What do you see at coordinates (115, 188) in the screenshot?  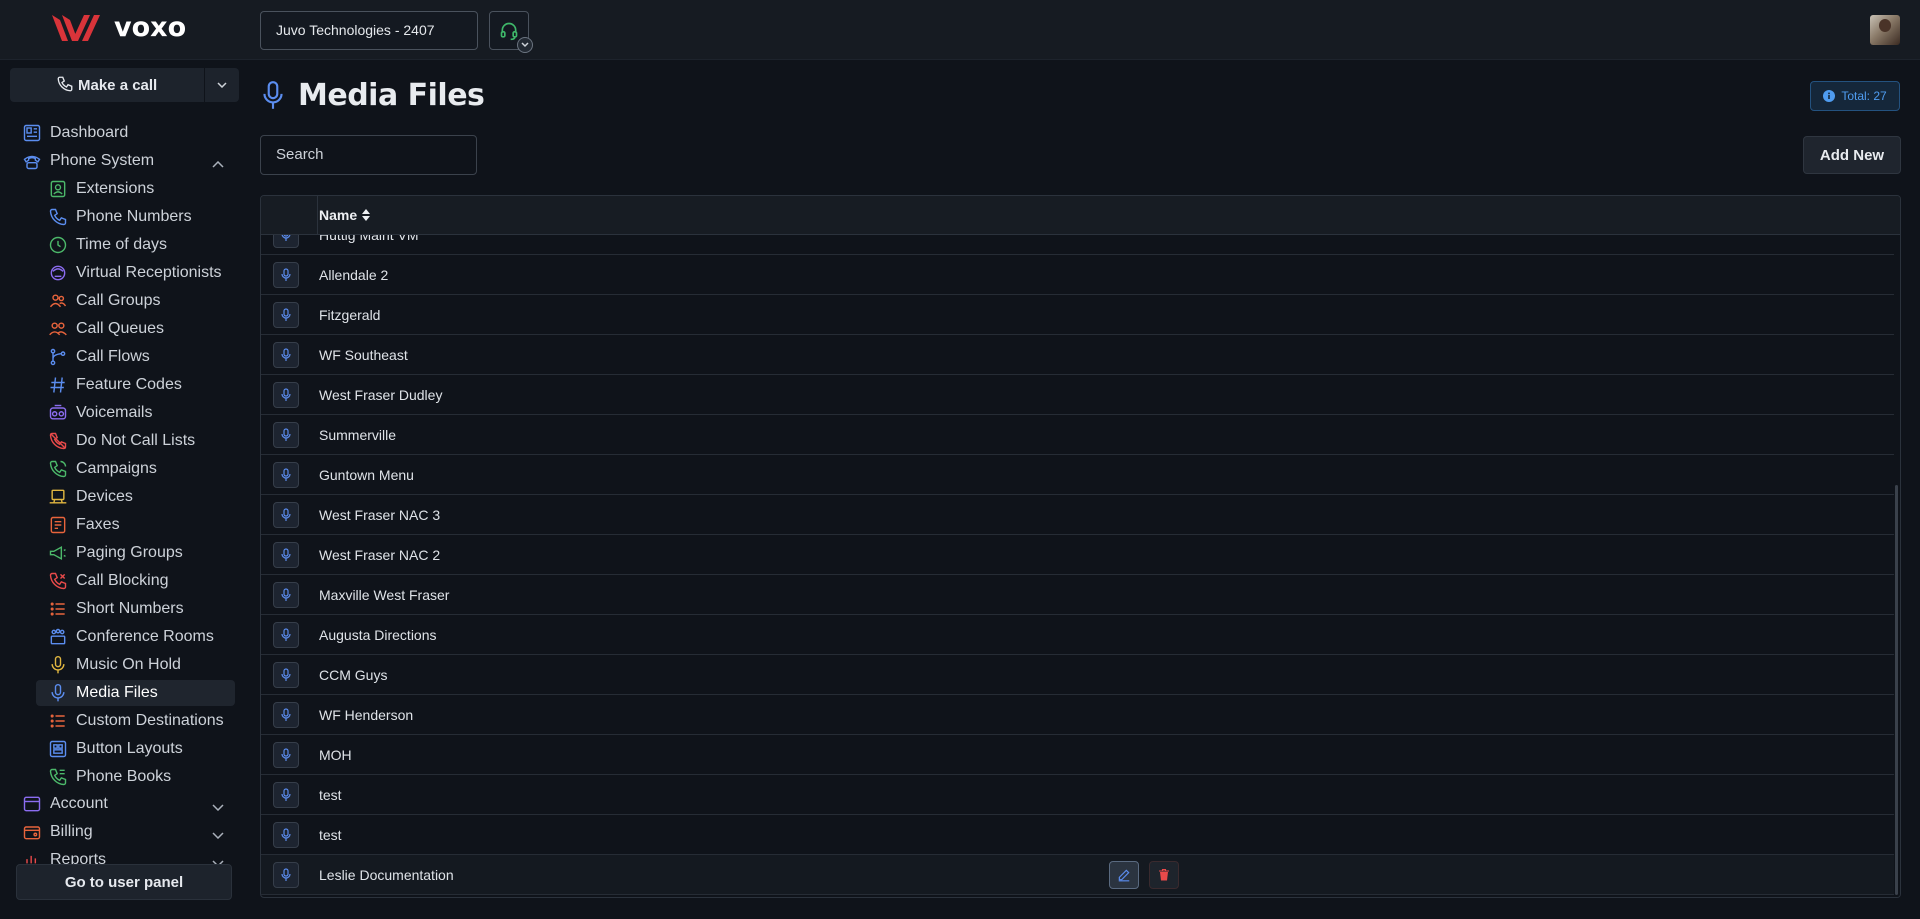 I see `sidebar-item-label: Extensions` at bounding box center [115, 188].